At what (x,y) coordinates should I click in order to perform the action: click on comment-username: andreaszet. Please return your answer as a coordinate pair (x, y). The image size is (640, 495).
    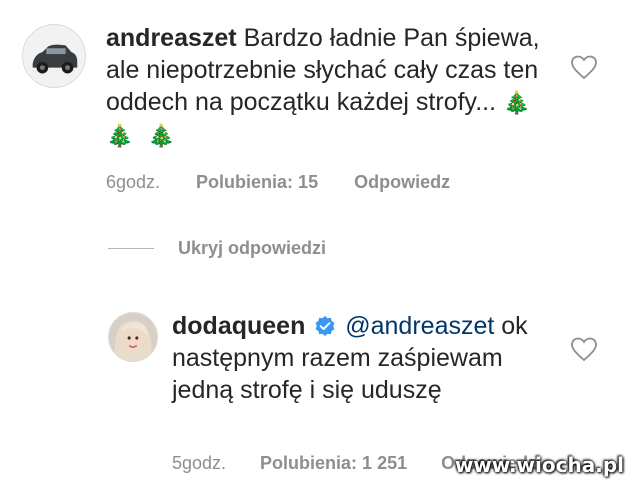
    Looking at the image, I should click on (171, 38).